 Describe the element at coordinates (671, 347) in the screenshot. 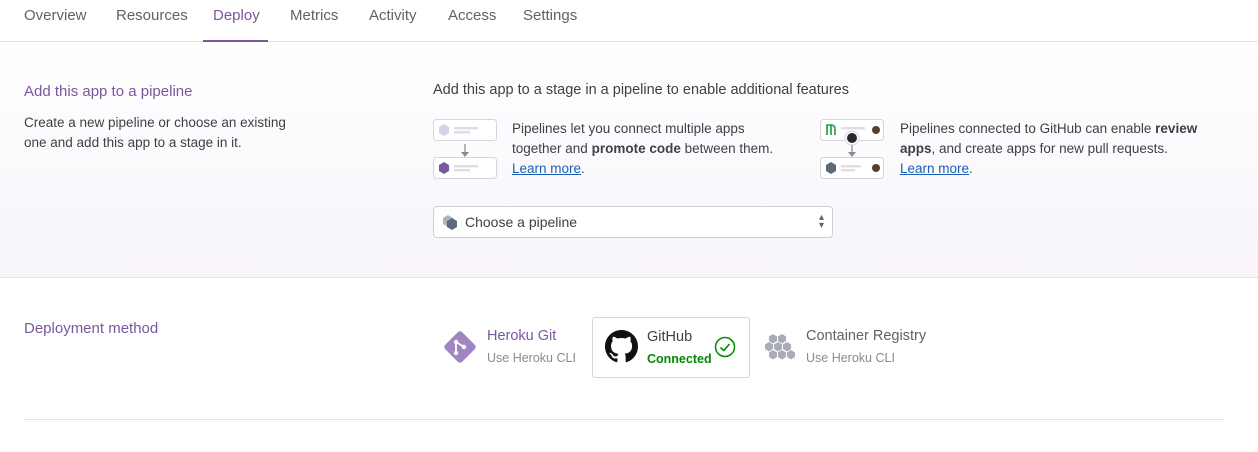

I see `deploy-method-github: GitHub Connected` at that location.